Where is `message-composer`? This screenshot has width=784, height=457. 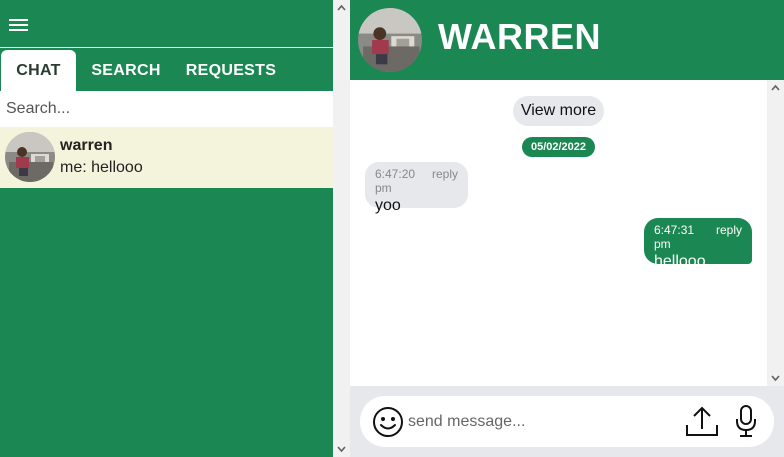 message-composer is located at coordinates (567, 421).